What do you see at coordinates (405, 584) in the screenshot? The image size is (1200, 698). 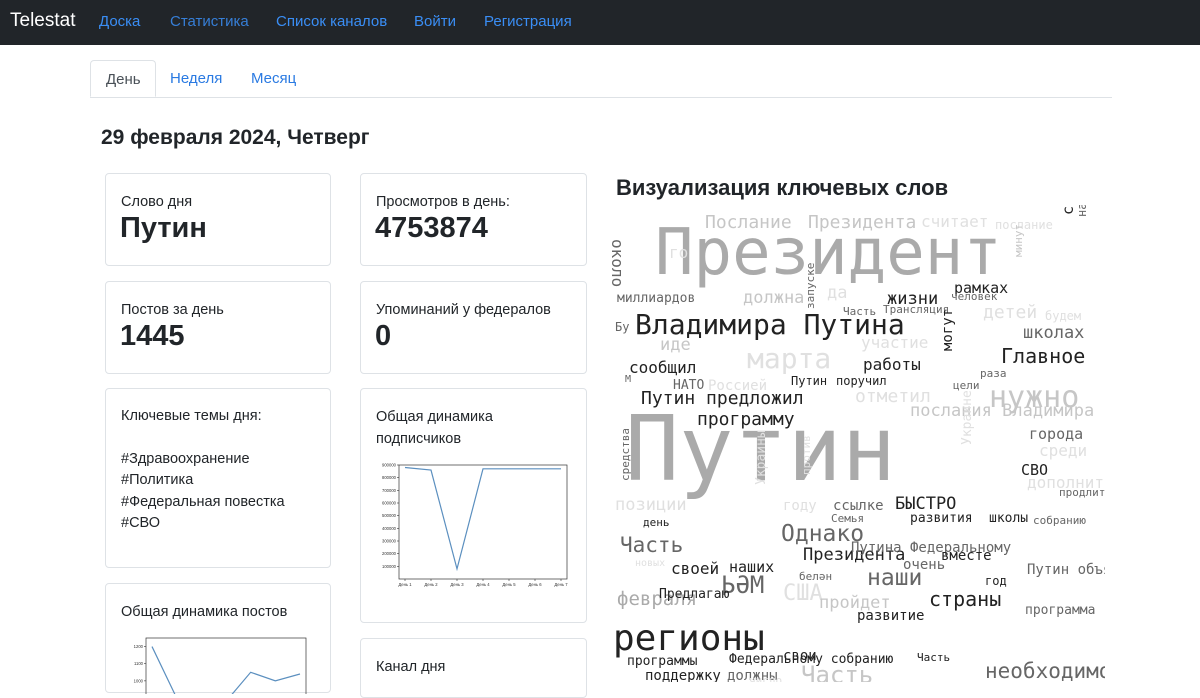 I see `chart-x-tick-label: День 1` at bounding box center [405, 584].